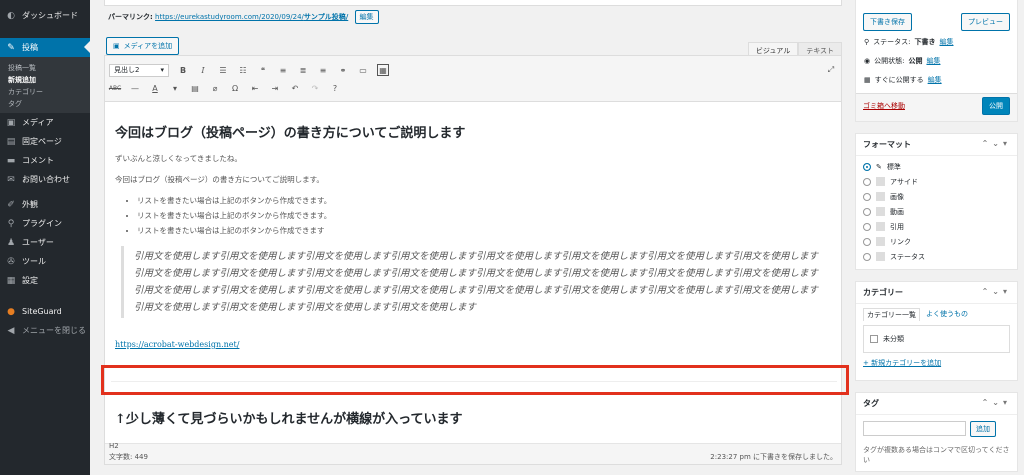  I want to click on align-center-icon: ≣, so click(303, 70).